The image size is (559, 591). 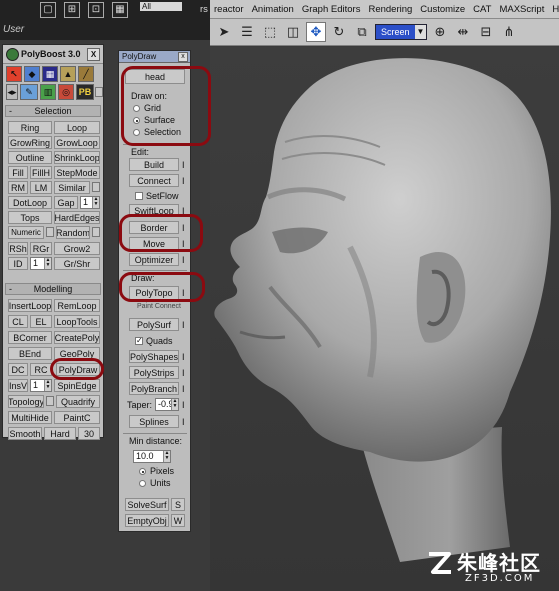 What do you see at coordinates (154, 164) in the screenshot?
I see `build-button: Build` at bounding box center [154, 164].